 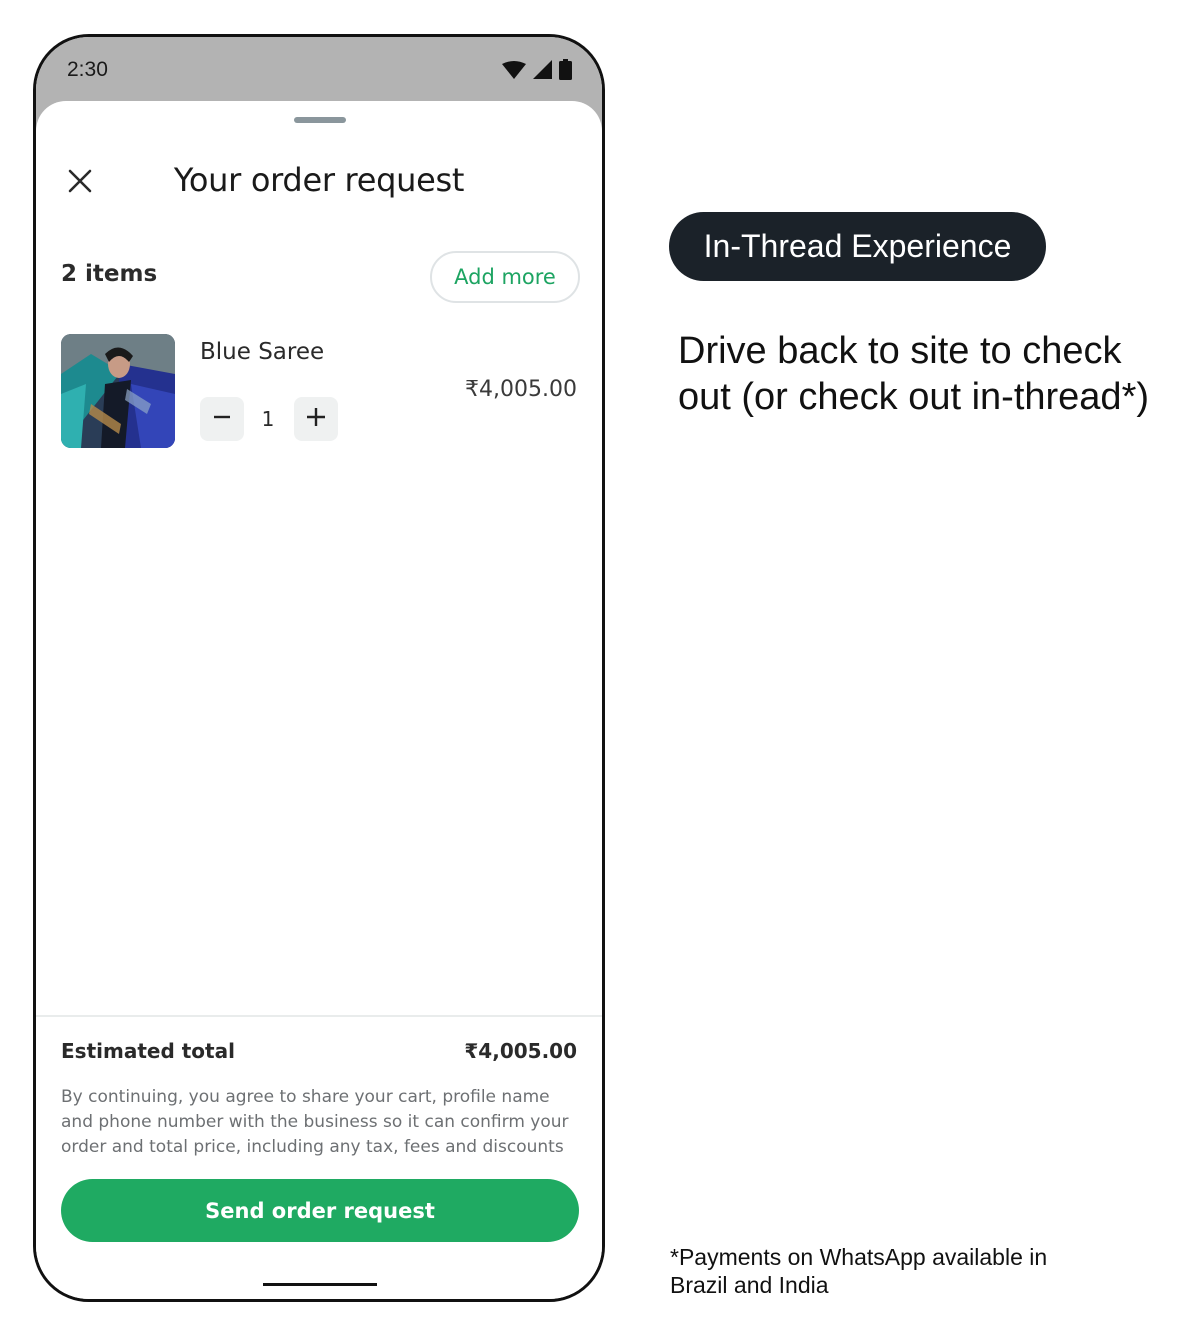 I want to click on increment-quantity-button, so click(x=316, y=419).